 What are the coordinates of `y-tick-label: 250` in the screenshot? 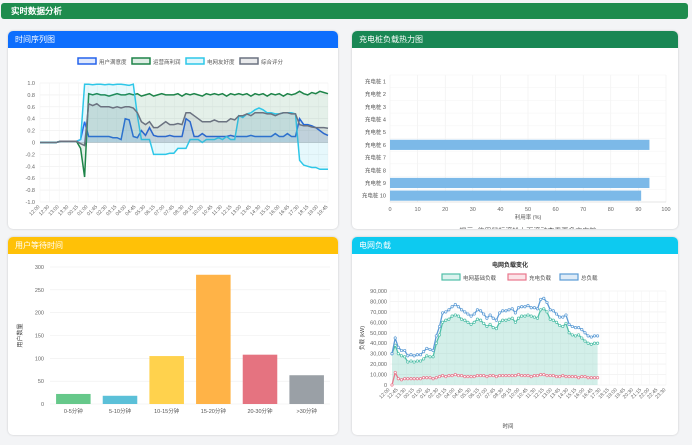 It's located at (39, 291).